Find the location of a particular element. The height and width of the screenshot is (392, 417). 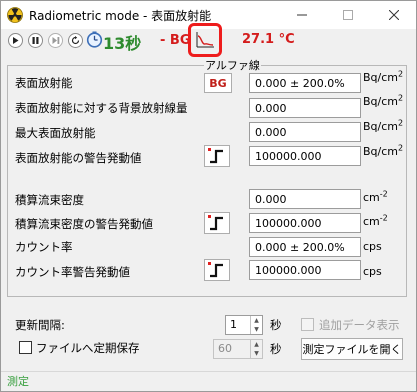

minimize-button is located at coordinates (302, 15).